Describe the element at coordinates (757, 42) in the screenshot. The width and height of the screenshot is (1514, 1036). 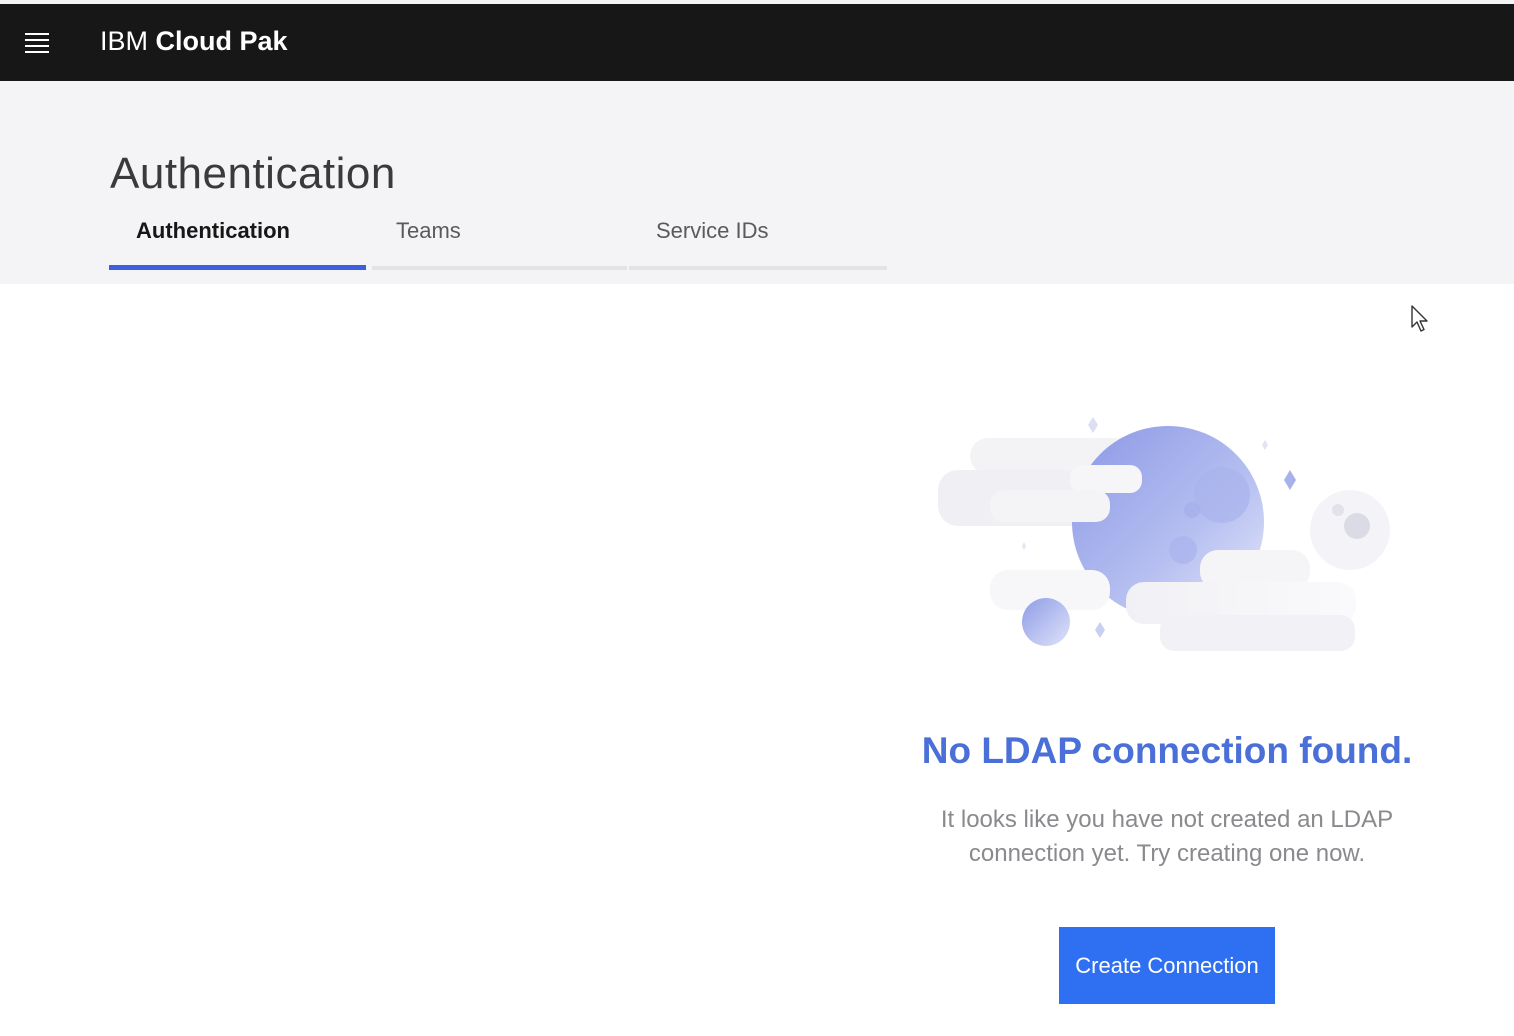
I see `masthead: IBM Cloud Pak` at that location.